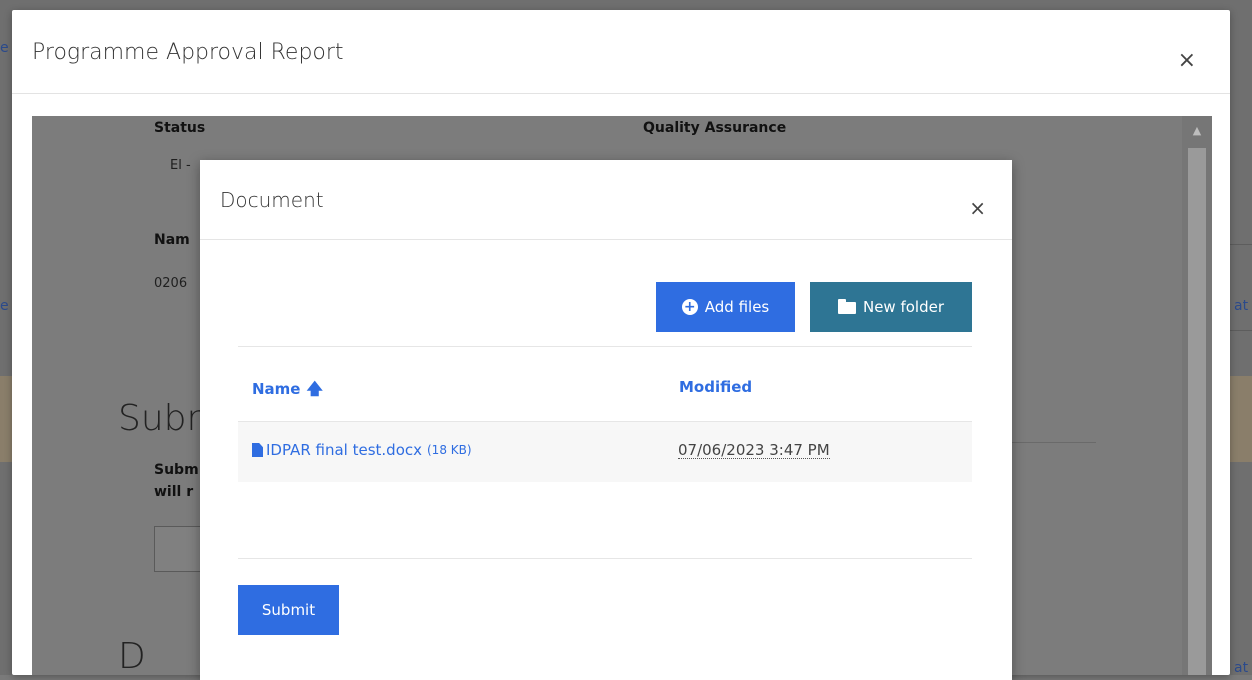 This screenshot has height=680, width=1252. What do you see at coordinates (257, 450) in the screenshot?
I see `file-icon` at bounding box center [257, 450].